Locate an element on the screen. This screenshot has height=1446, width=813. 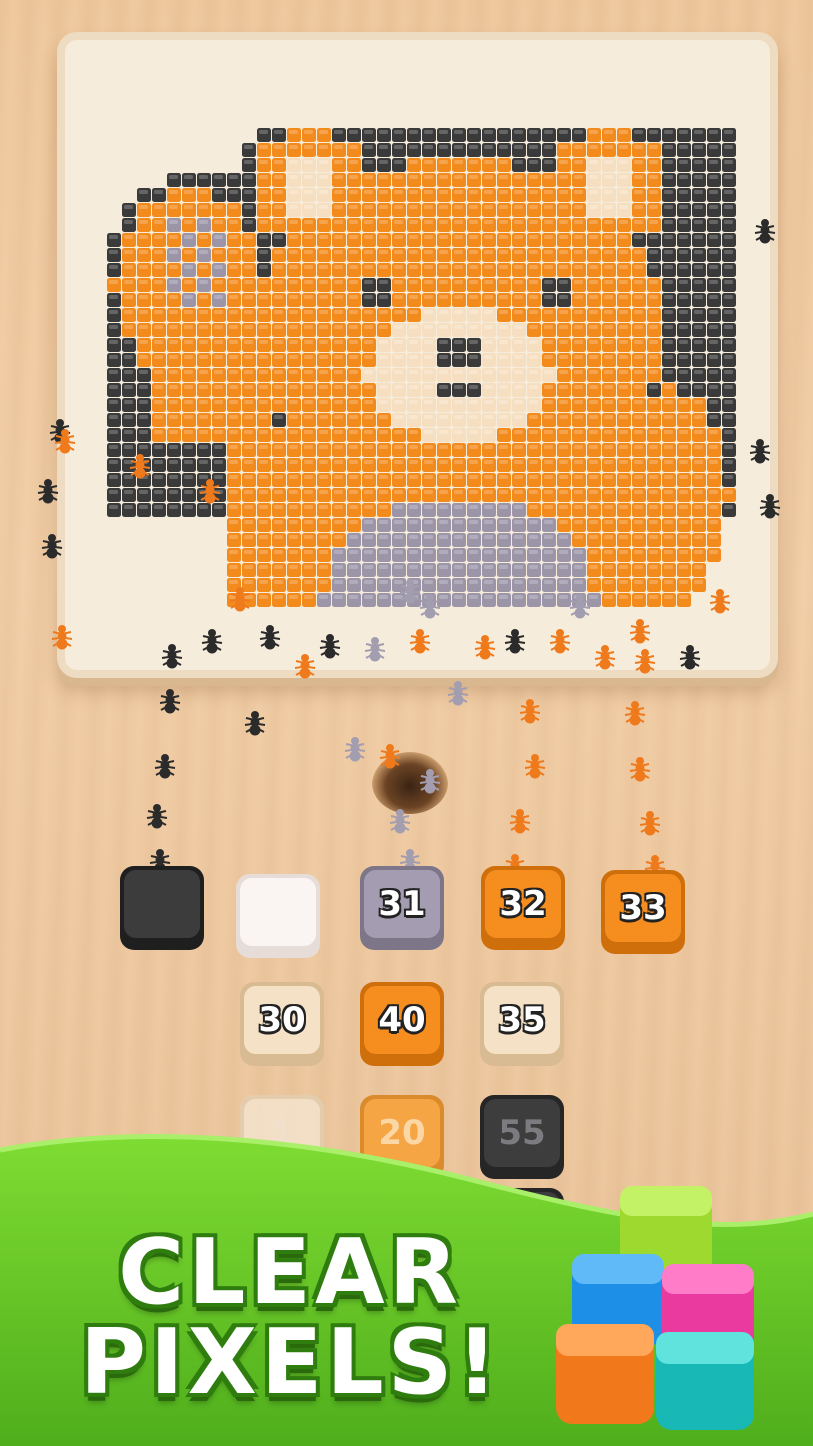
color-tile-cream-30: 30 is located at coordinates (282, 1024).